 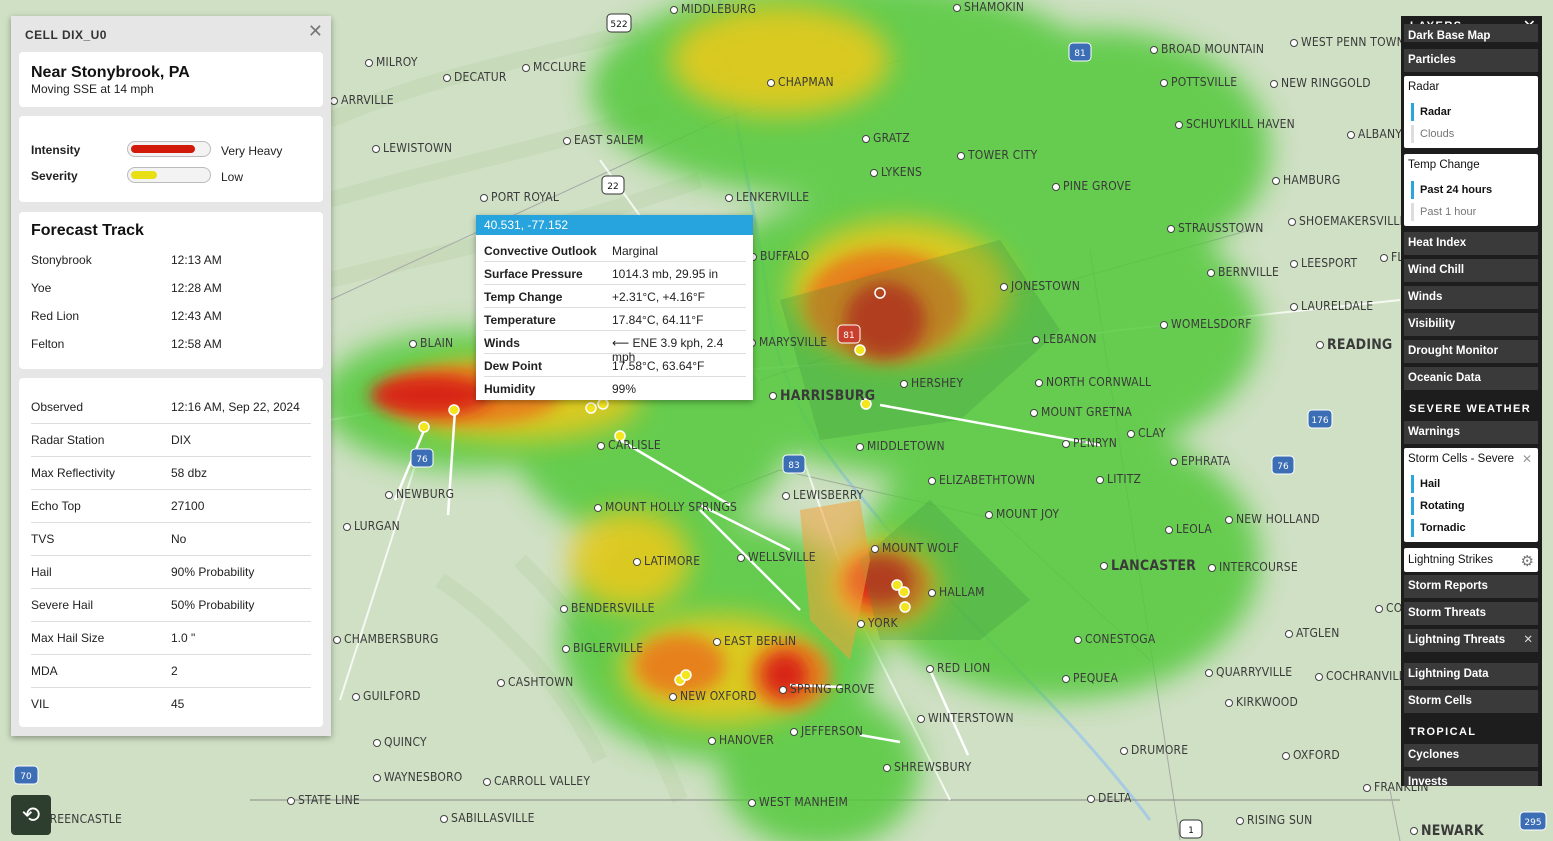 I want to click on map-place-label: WOMELSDORF, so click(x=1206, y=324).